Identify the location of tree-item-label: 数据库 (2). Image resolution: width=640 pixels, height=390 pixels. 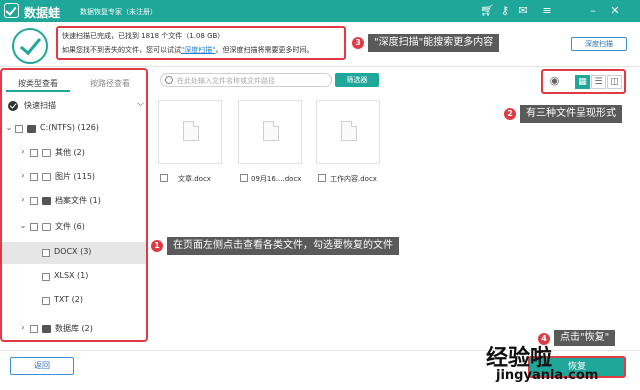
(74, 328).